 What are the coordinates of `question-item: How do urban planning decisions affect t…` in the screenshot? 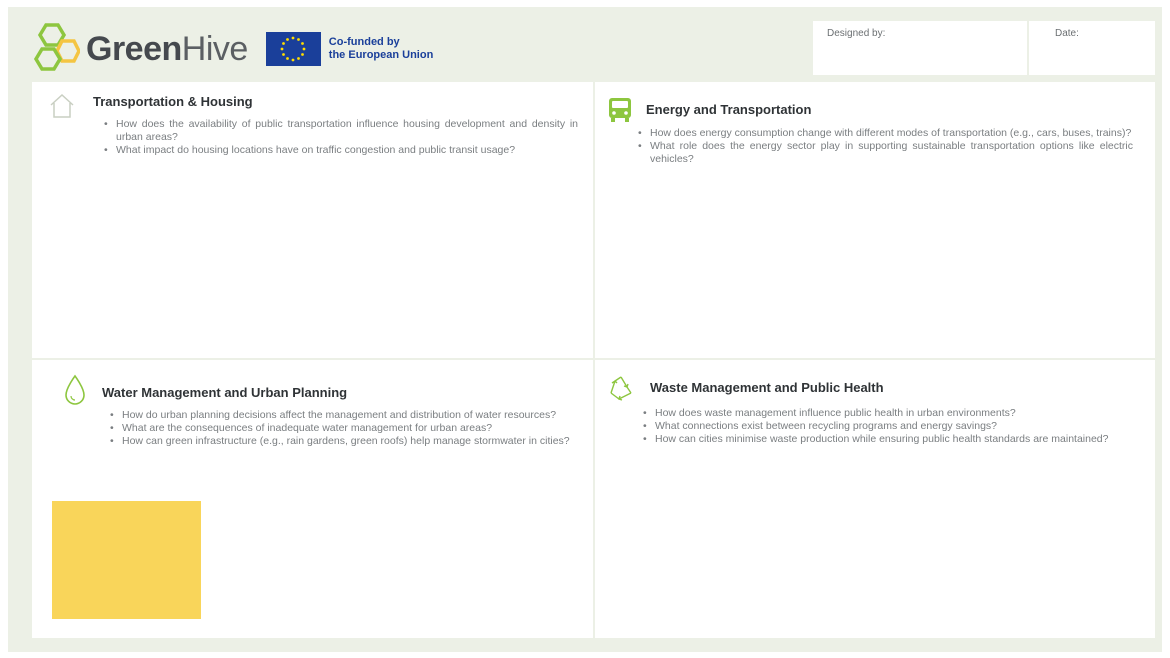 It's located at (351, 415).